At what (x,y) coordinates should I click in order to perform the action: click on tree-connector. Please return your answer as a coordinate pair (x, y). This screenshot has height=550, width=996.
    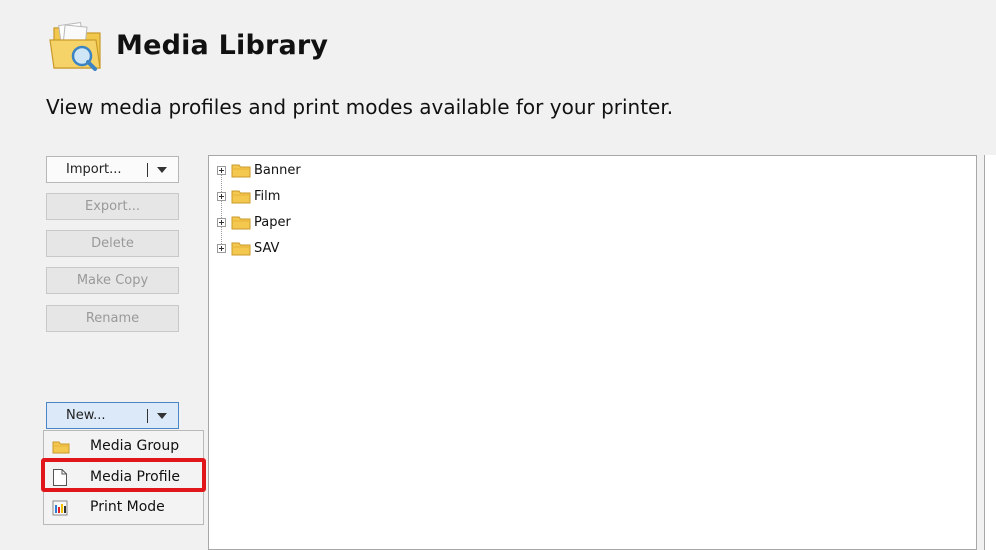
    Looking at the image, I should click on (221, 212).